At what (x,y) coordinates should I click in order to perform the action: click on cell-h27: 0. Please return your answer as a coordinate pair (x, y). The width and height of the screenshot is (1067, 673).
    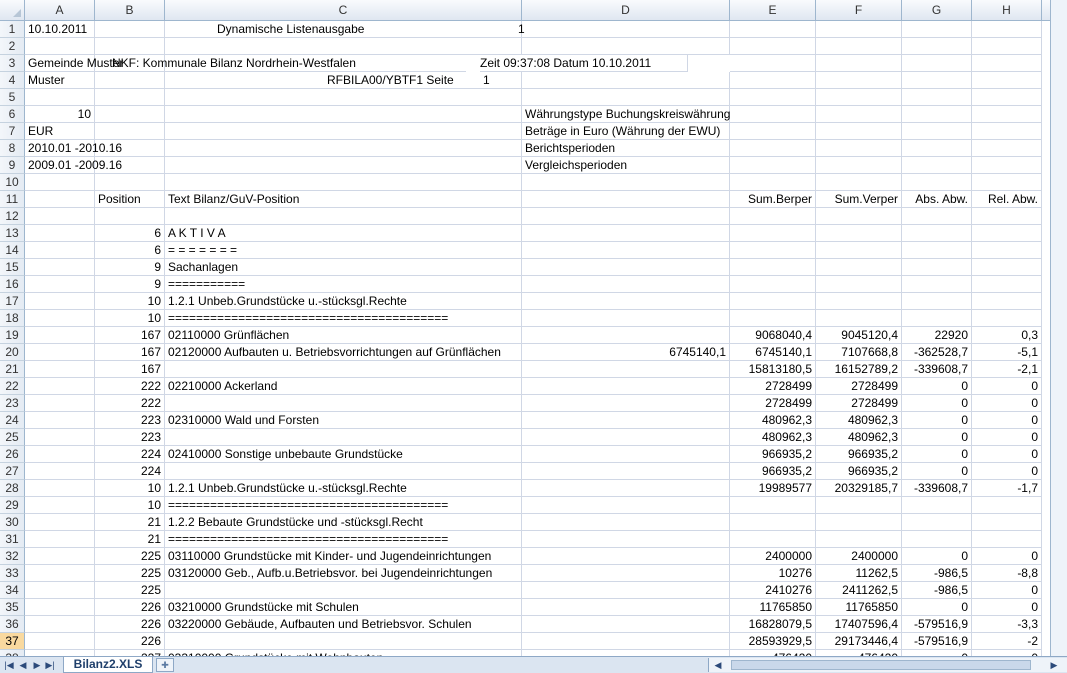
    Looking at the image, I should click on (1007, 471).